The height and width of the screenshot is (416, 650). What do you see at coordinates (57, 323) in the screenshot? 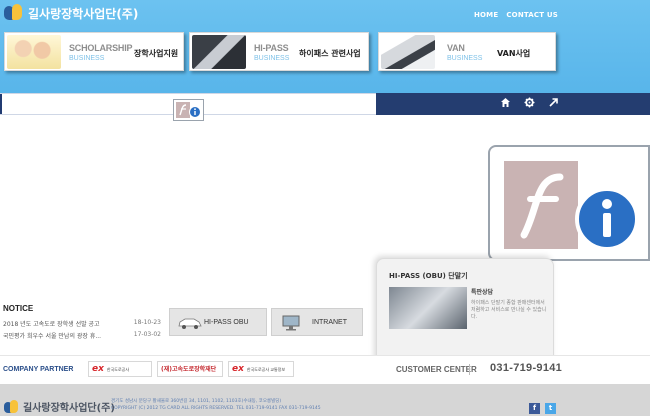
I see `notice-item-title: 2018 년도 고속도로 장학생 선발 공고` at bounding box center [57, 323].